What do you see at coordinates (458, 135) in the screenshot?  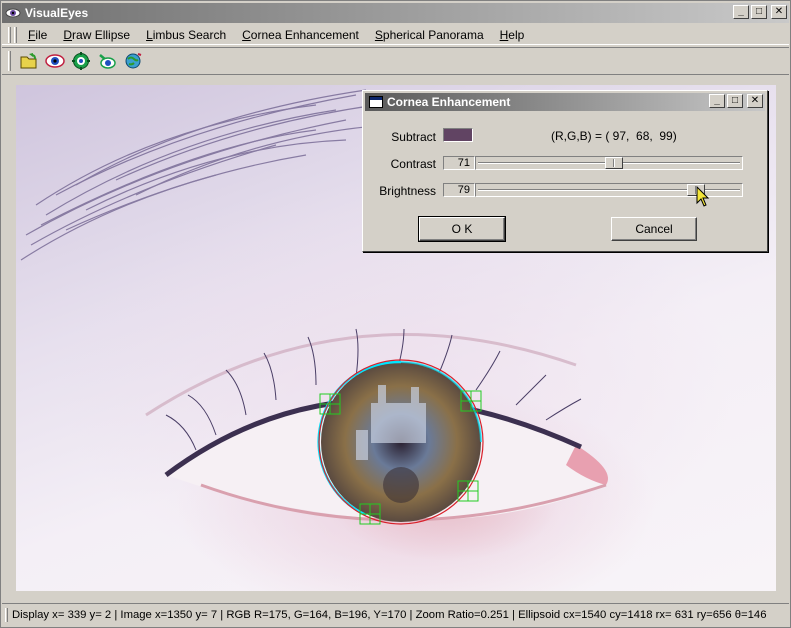 I see `subtract-color-swatch` at bounding box center [458, 135].